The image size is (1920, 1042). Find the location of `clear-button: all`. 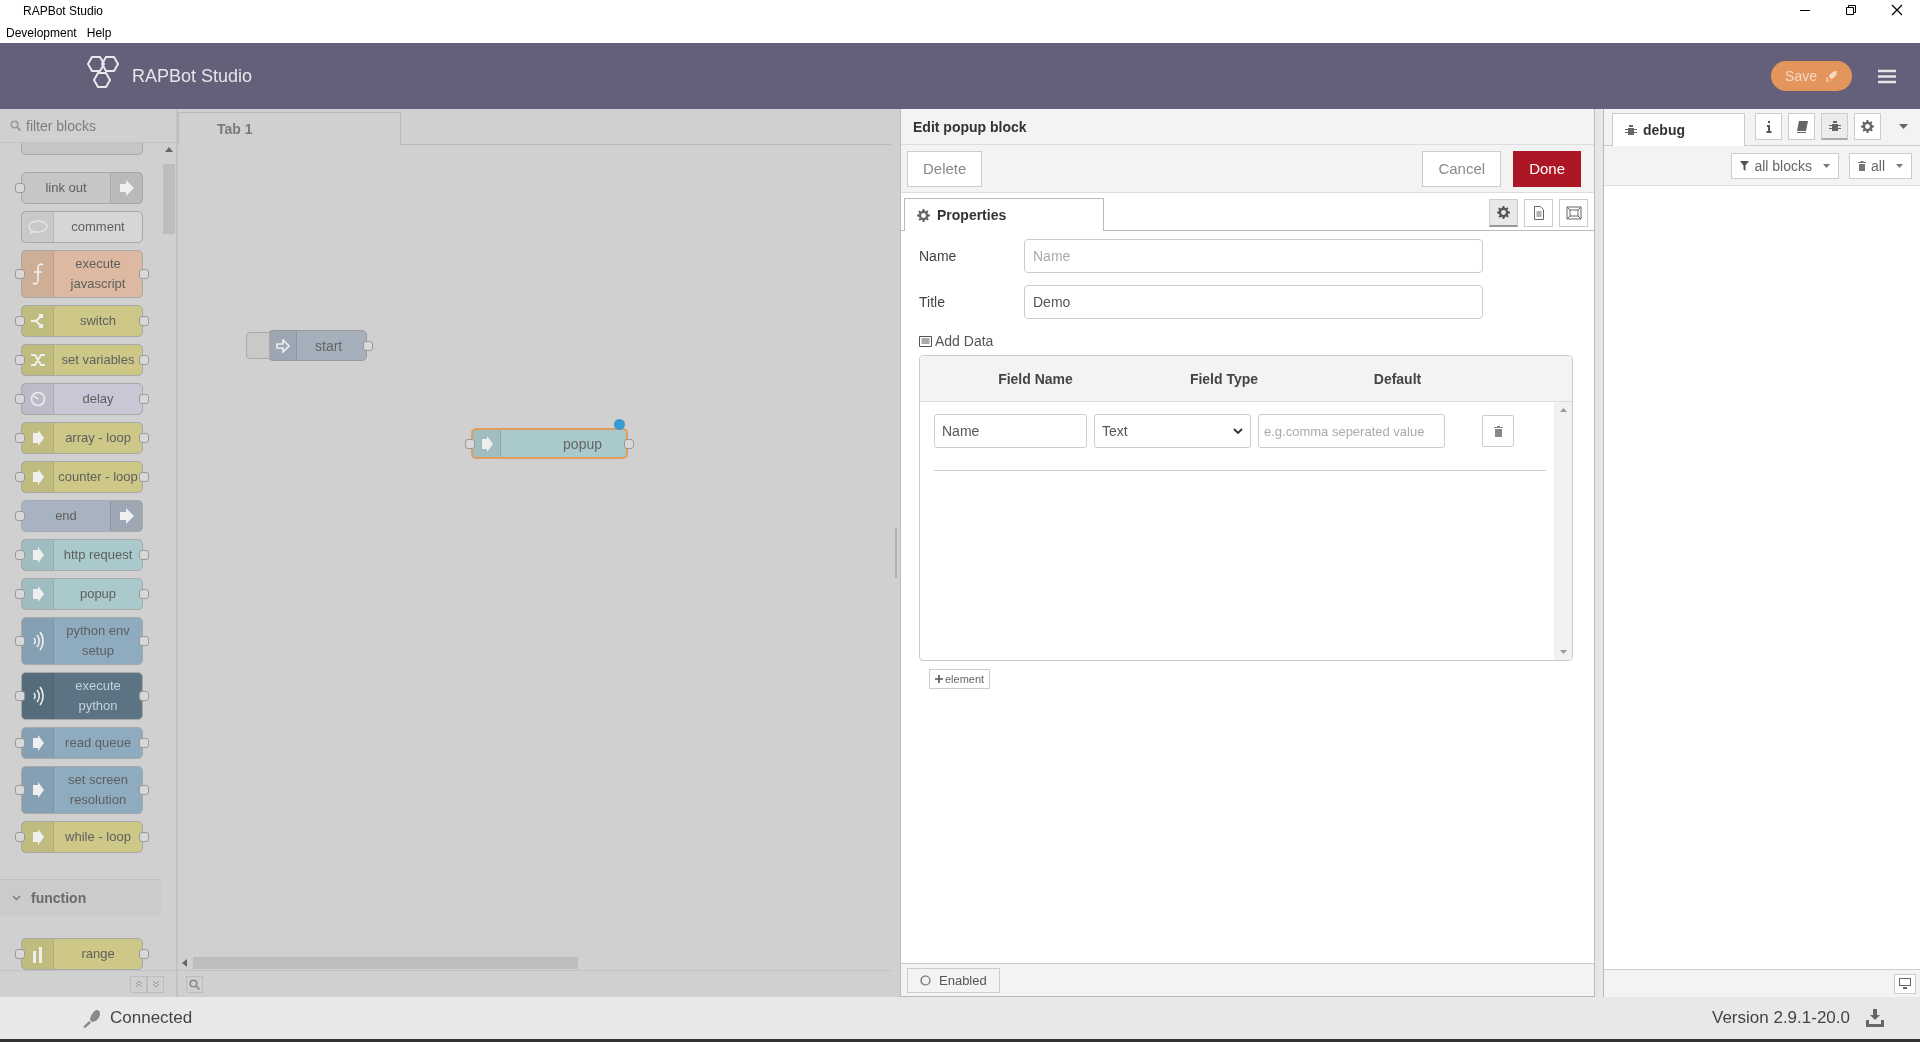

clear-button: all is located at coordinates (1880, 165).